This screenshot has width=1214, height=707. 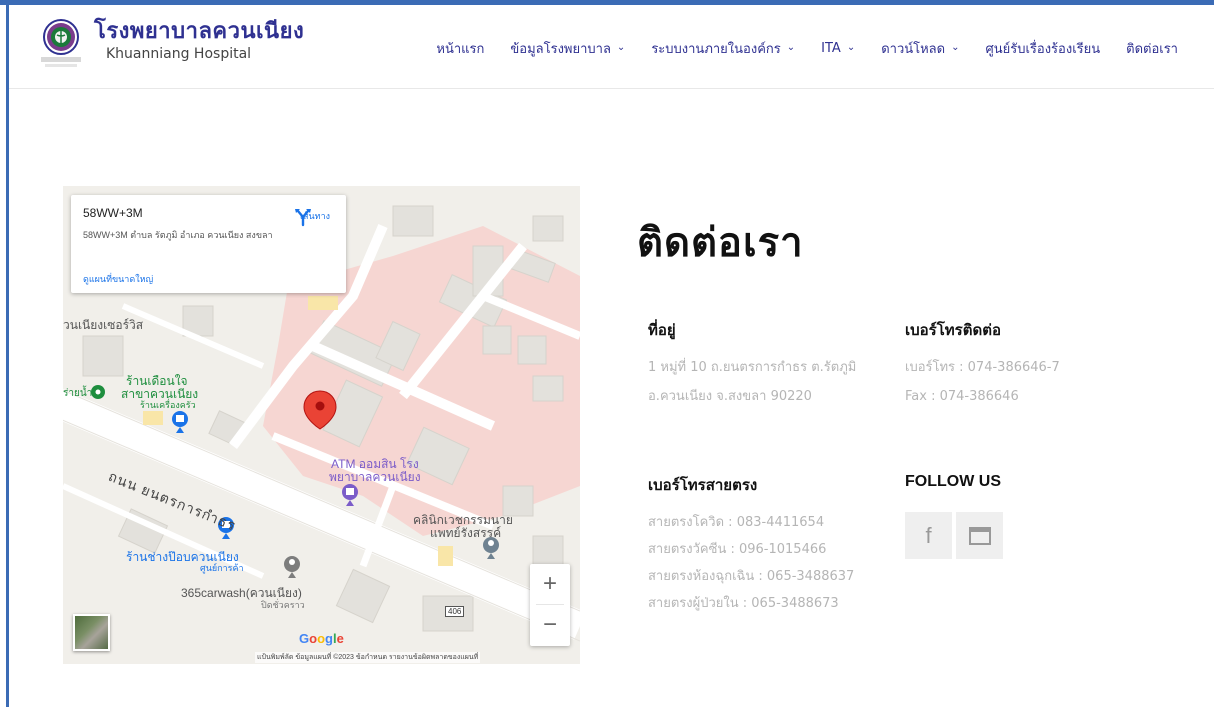 I want to click on facebook-button: f, so click(x=928, y=535).